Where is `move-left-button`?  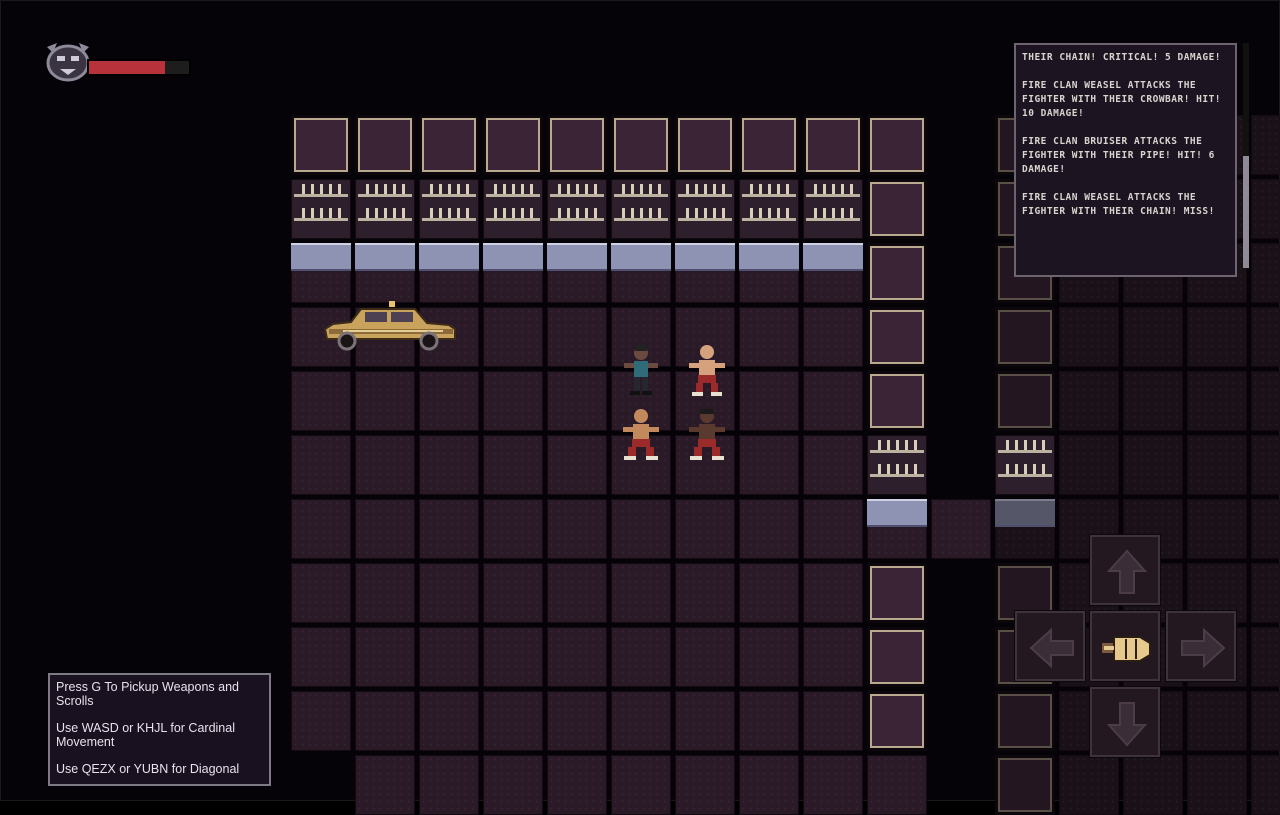 move-left-button is located at coordinates (1050, 646).